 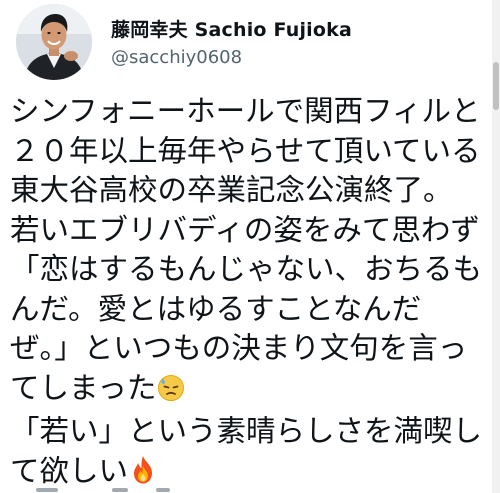 I want to click on tweet-line-3: 東大谷高校の卒業記念公演終了。, so click(x=231, y=190).